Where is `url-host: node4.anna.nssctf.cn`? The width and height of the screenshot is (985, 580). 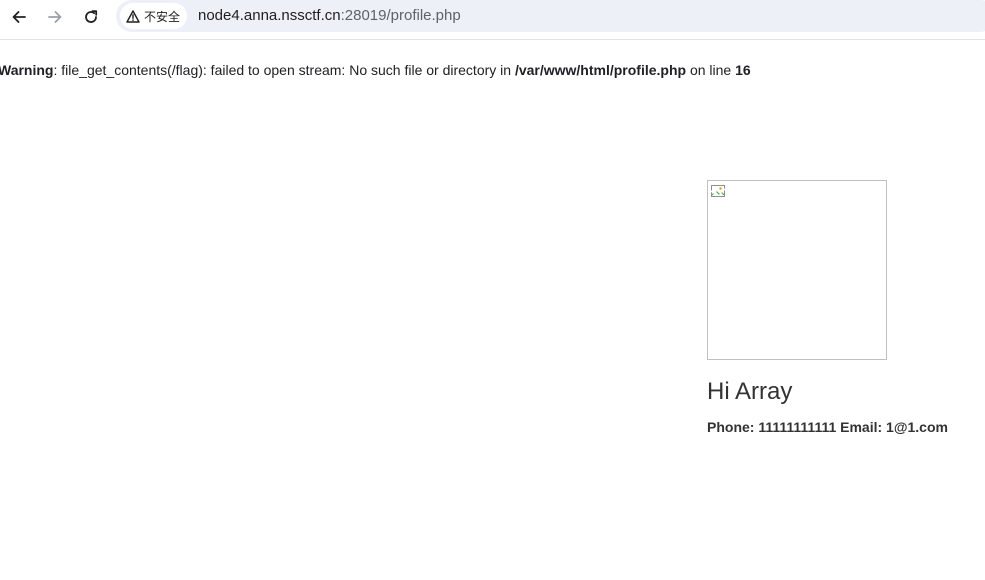 url-host: node4.anna.nssctf.cn is located at coordinates (269, 15).